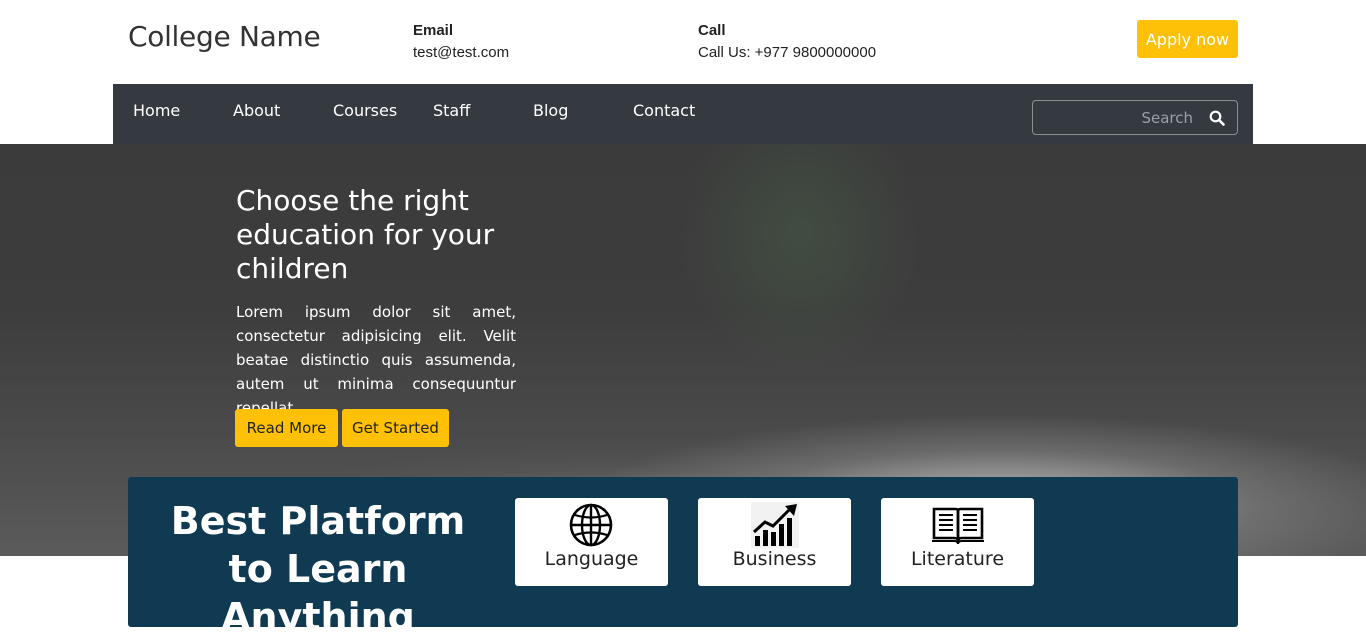 This screenshot has width=1366, height=633. Describe the element at coordinates (365, 110) in the screenshot. I see `nav-item-courses: Courses` at that location.